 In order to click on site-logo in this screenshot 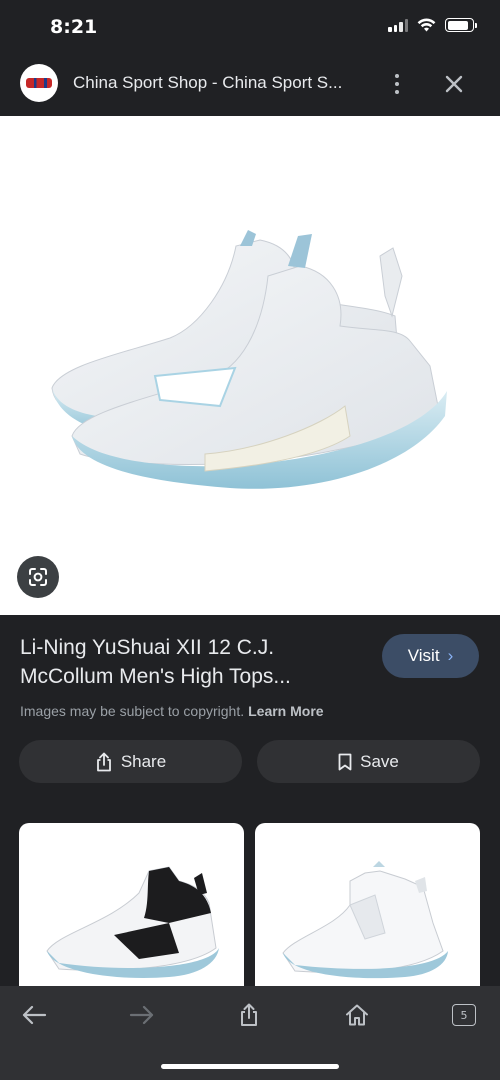, I will do `click(39, 83)`.